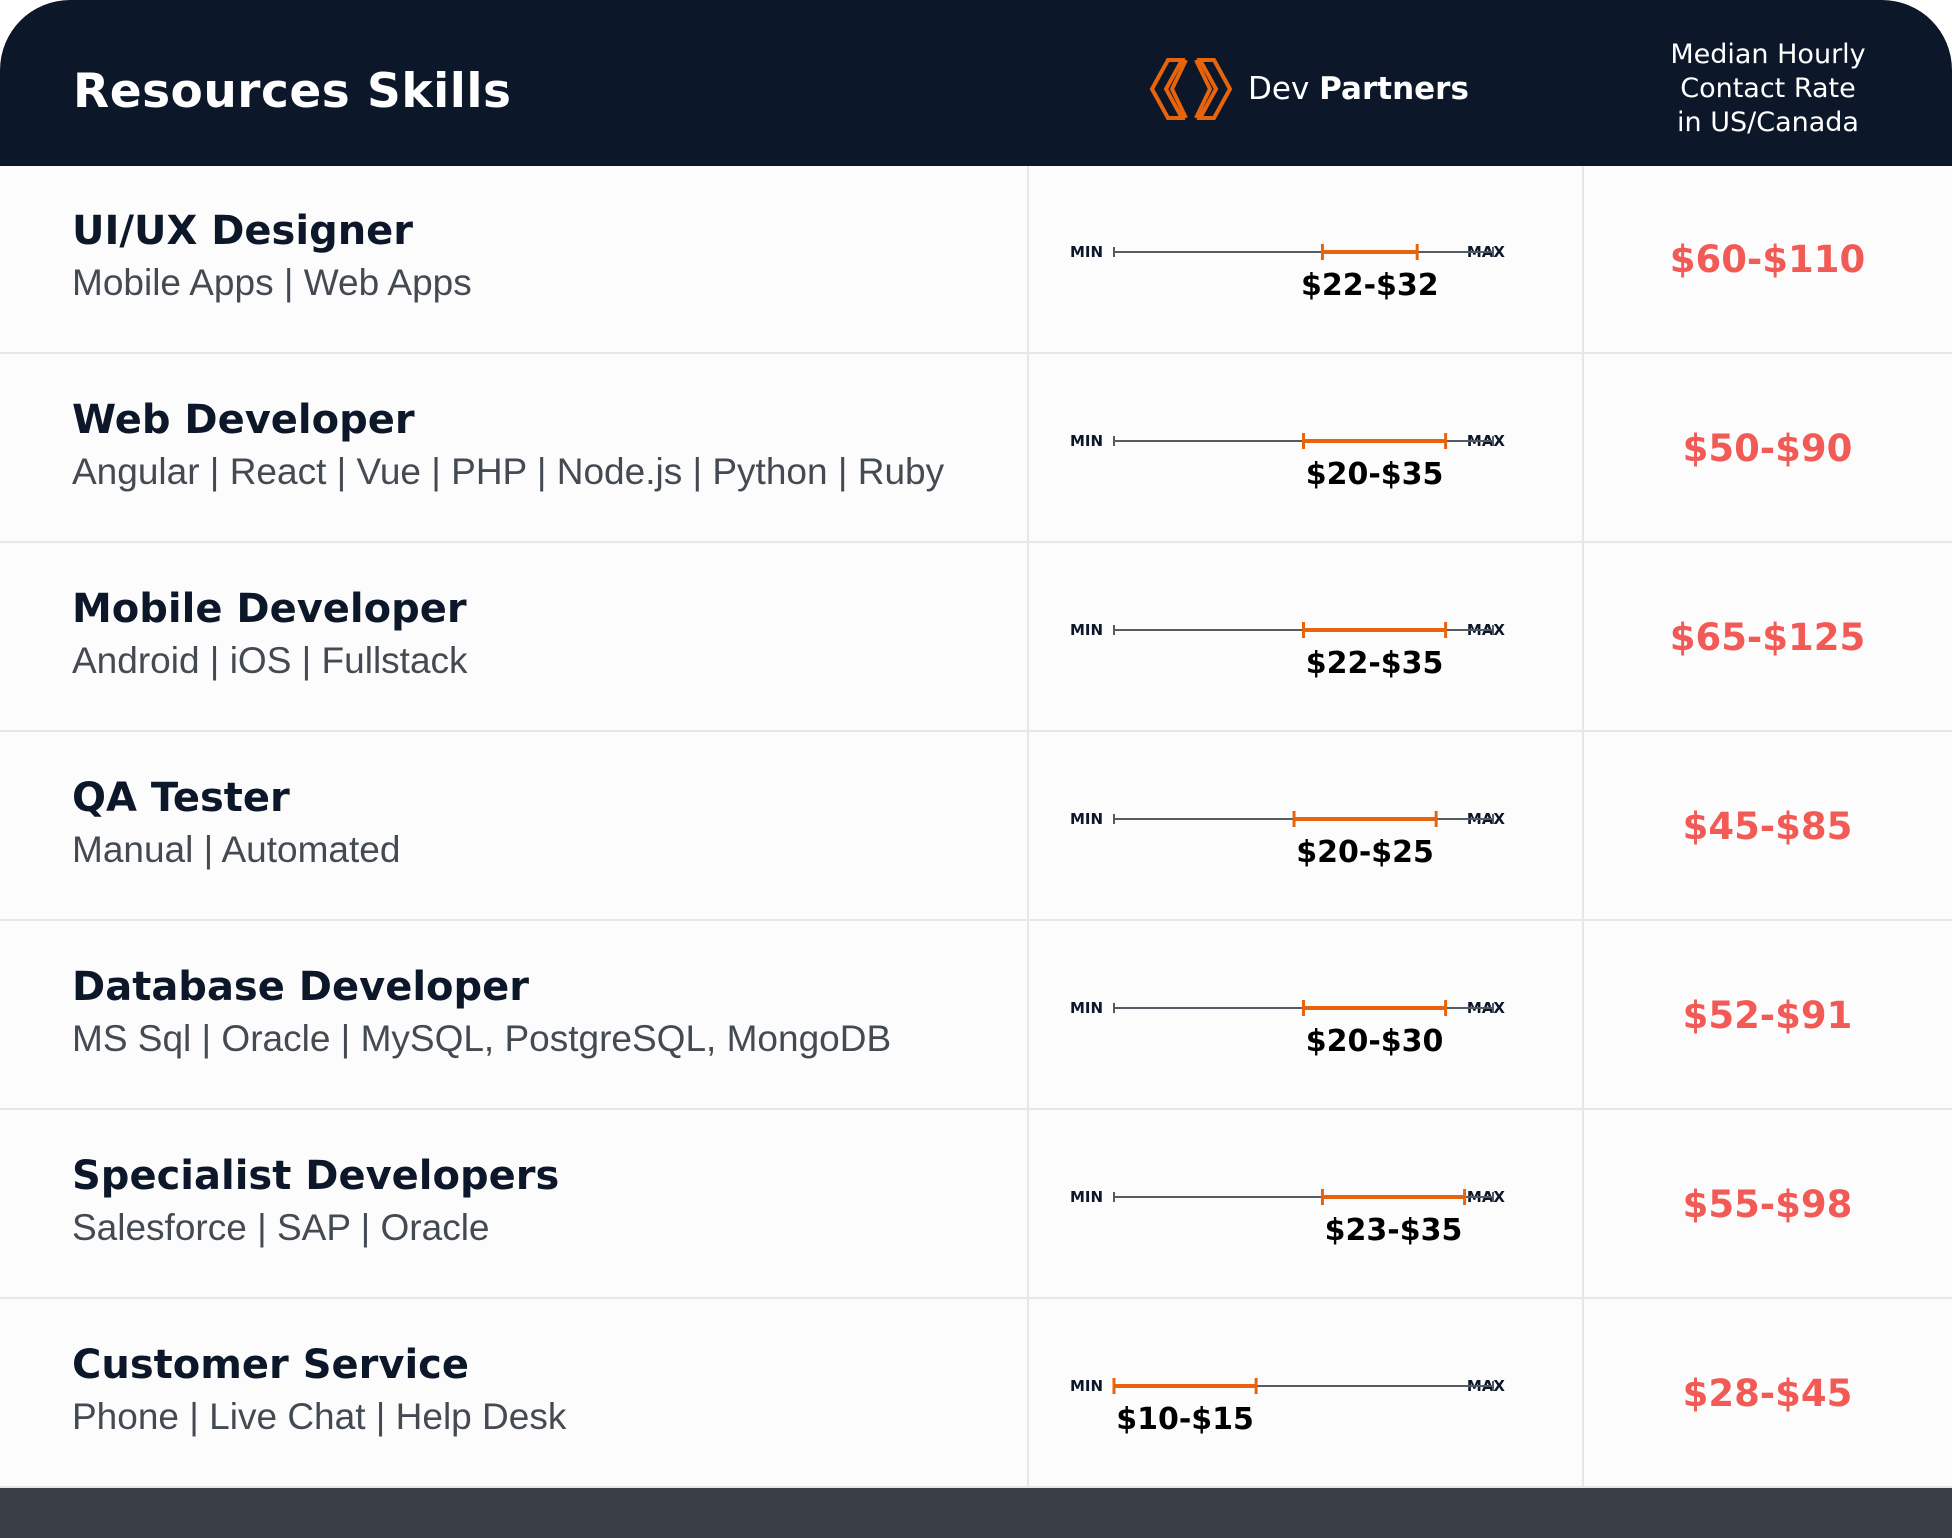 This screenshot has width=1952, height=1538. What do you see at coordinates (1767, 1015) in the screenshot?
I see `us-canada-rate: $52-$91` at bounding box center [1767, 1015].